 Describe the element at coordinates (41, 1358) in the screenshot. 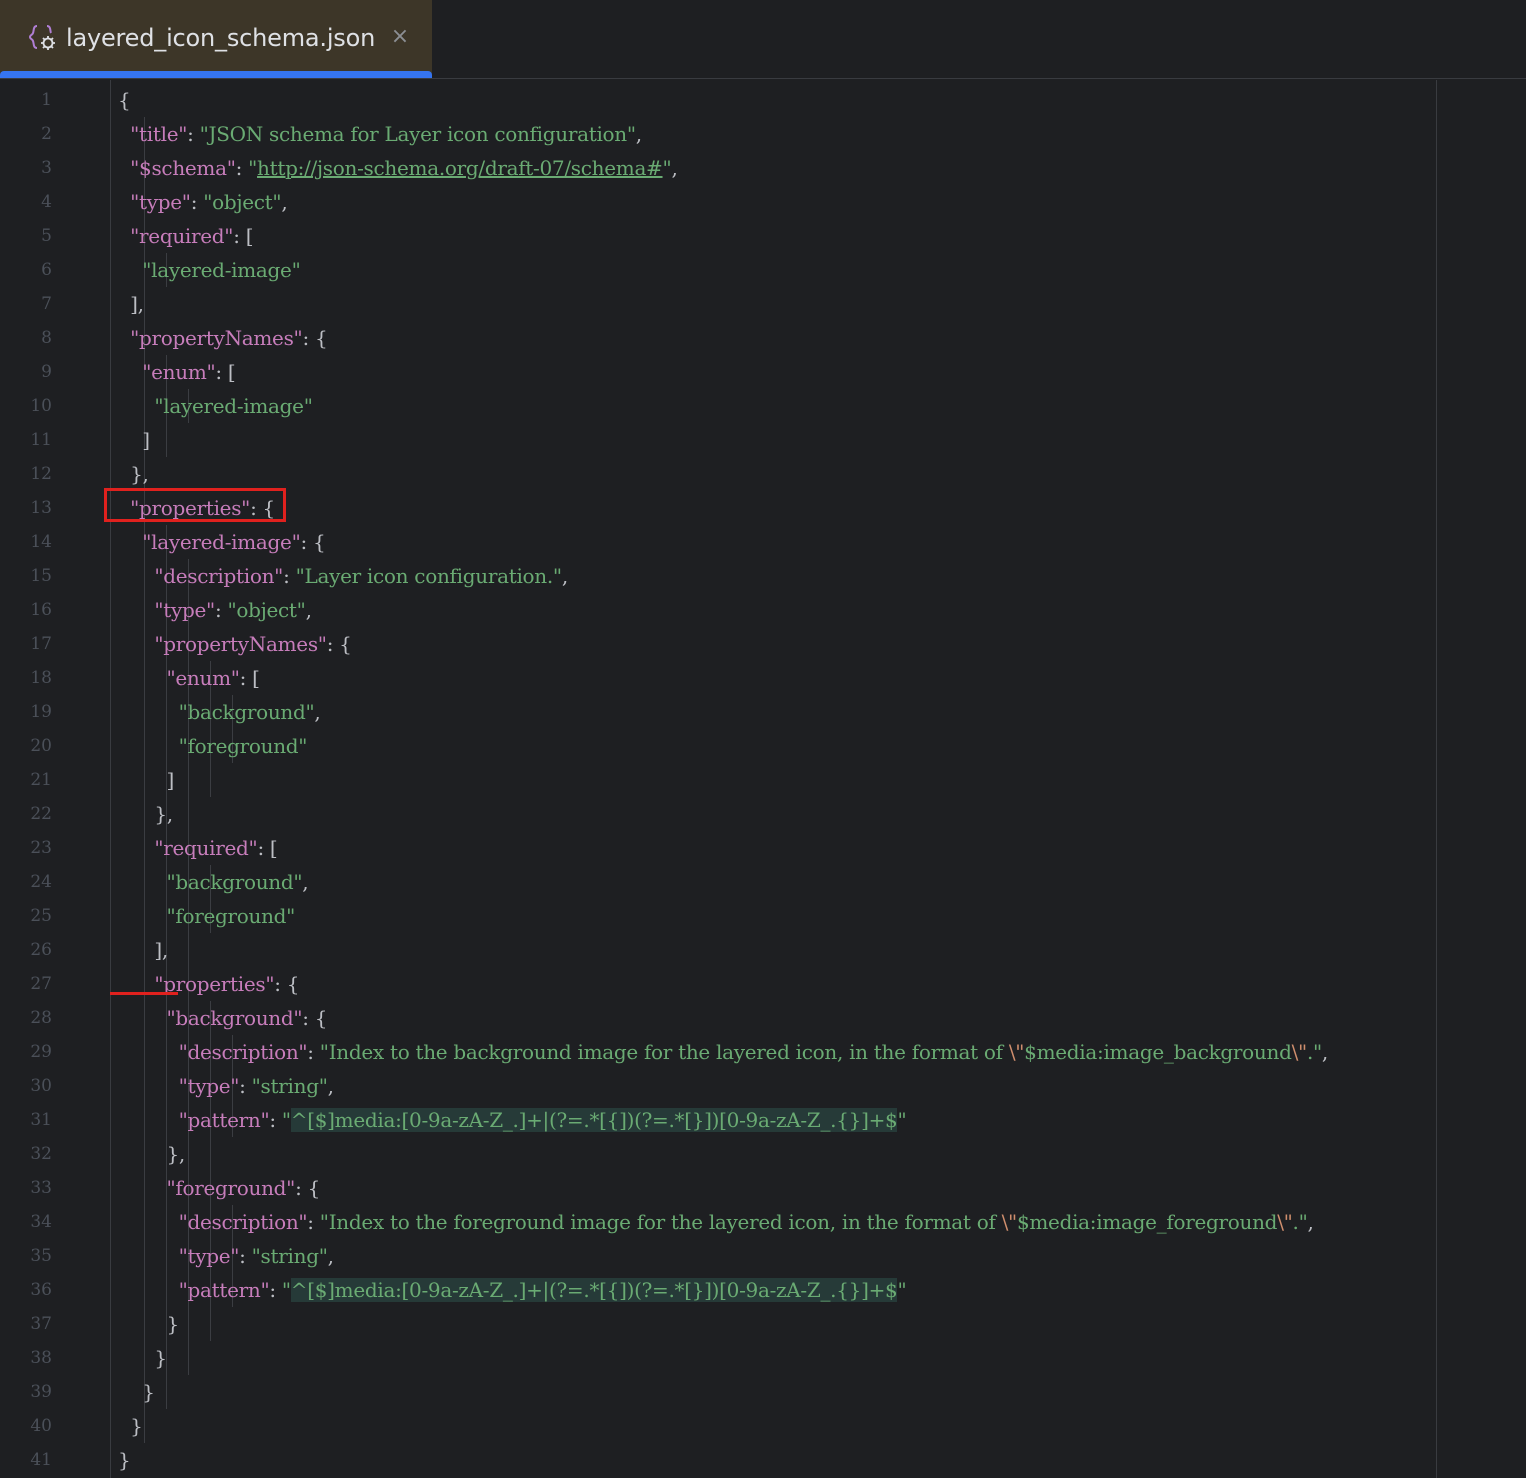

I see `line-number: 38` at that location.